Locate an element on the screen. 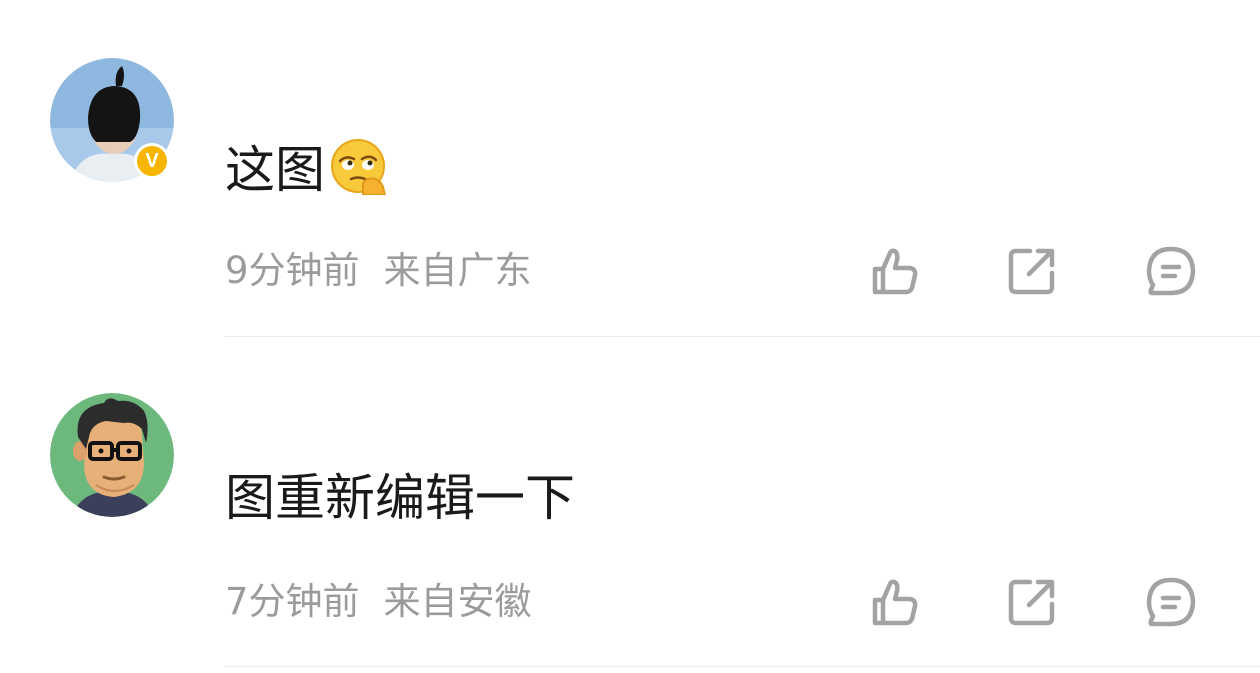 The width and height of the screenshot is (1260, 673). reply-button is located at coordinates (1171, 602).